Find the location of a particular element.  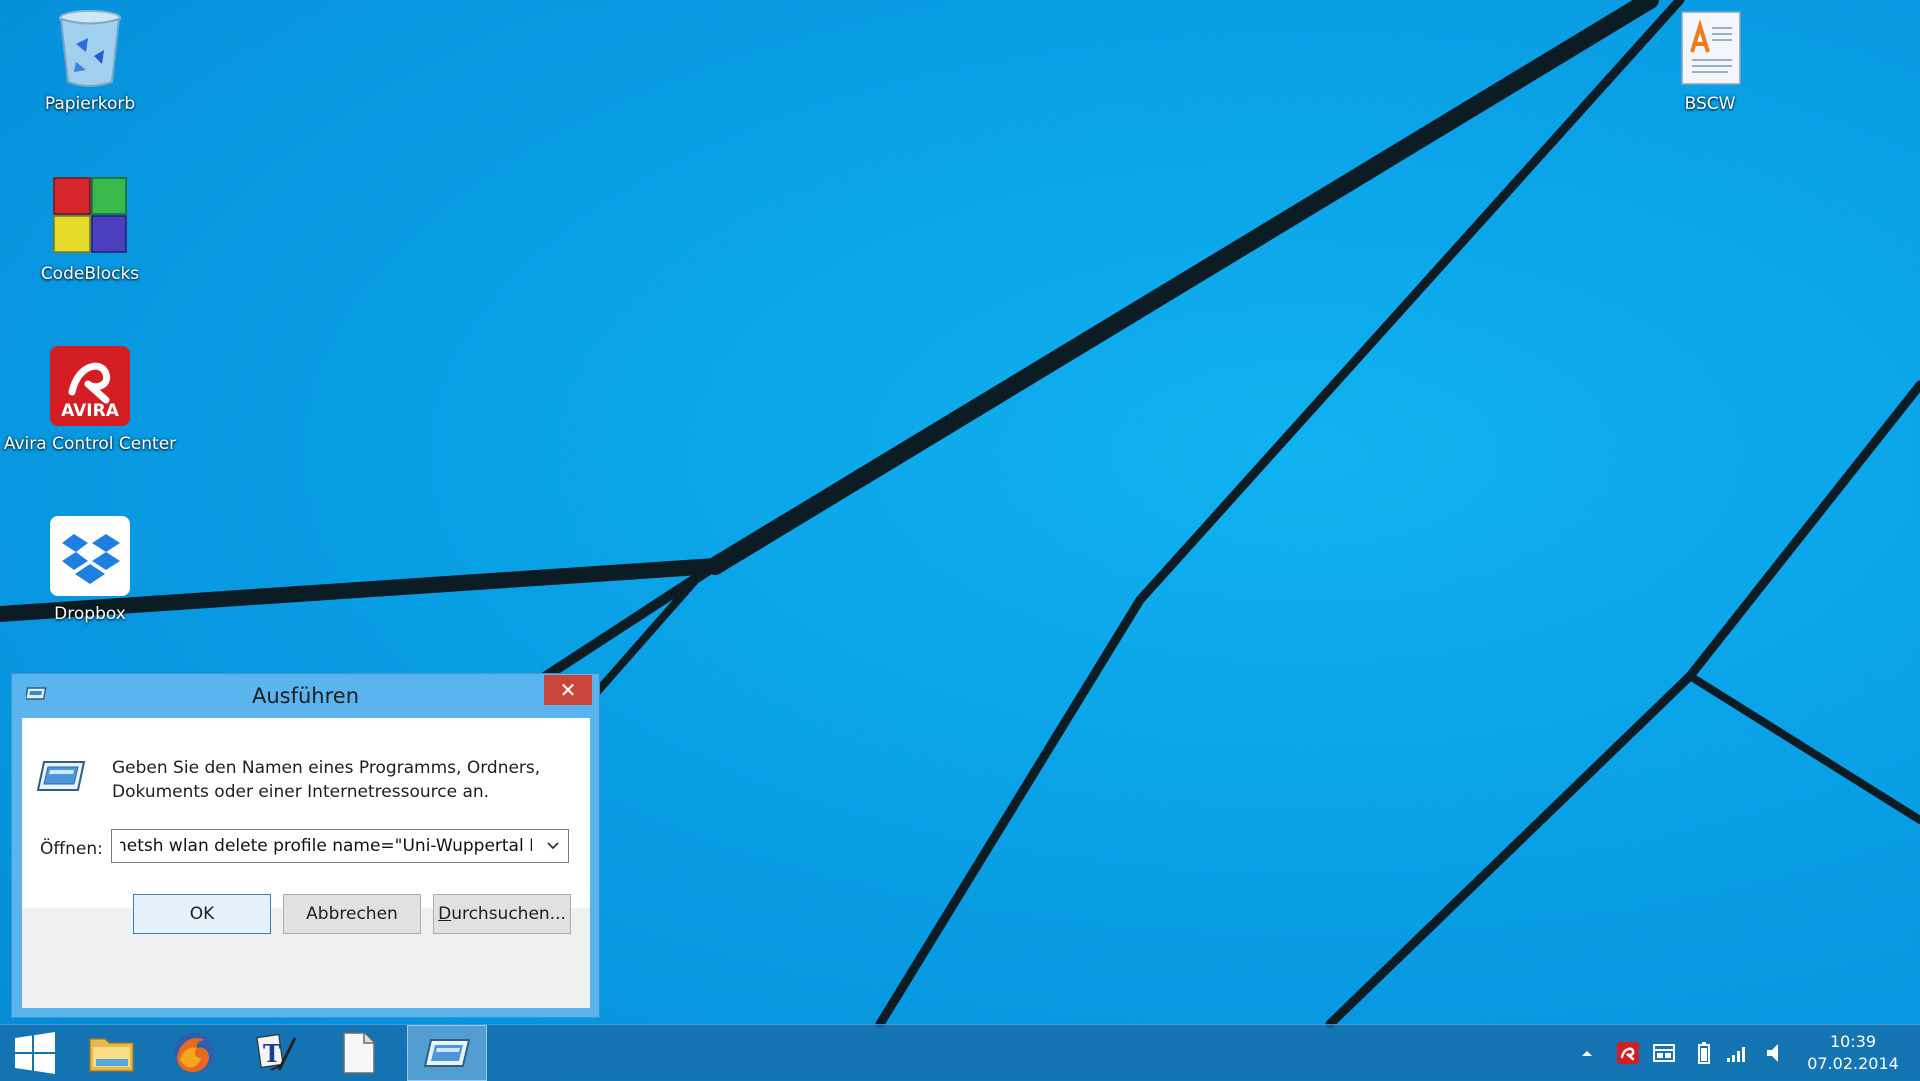

taskbar: T 10:39 07.02.2014 is located at coordinates (960, 1052).